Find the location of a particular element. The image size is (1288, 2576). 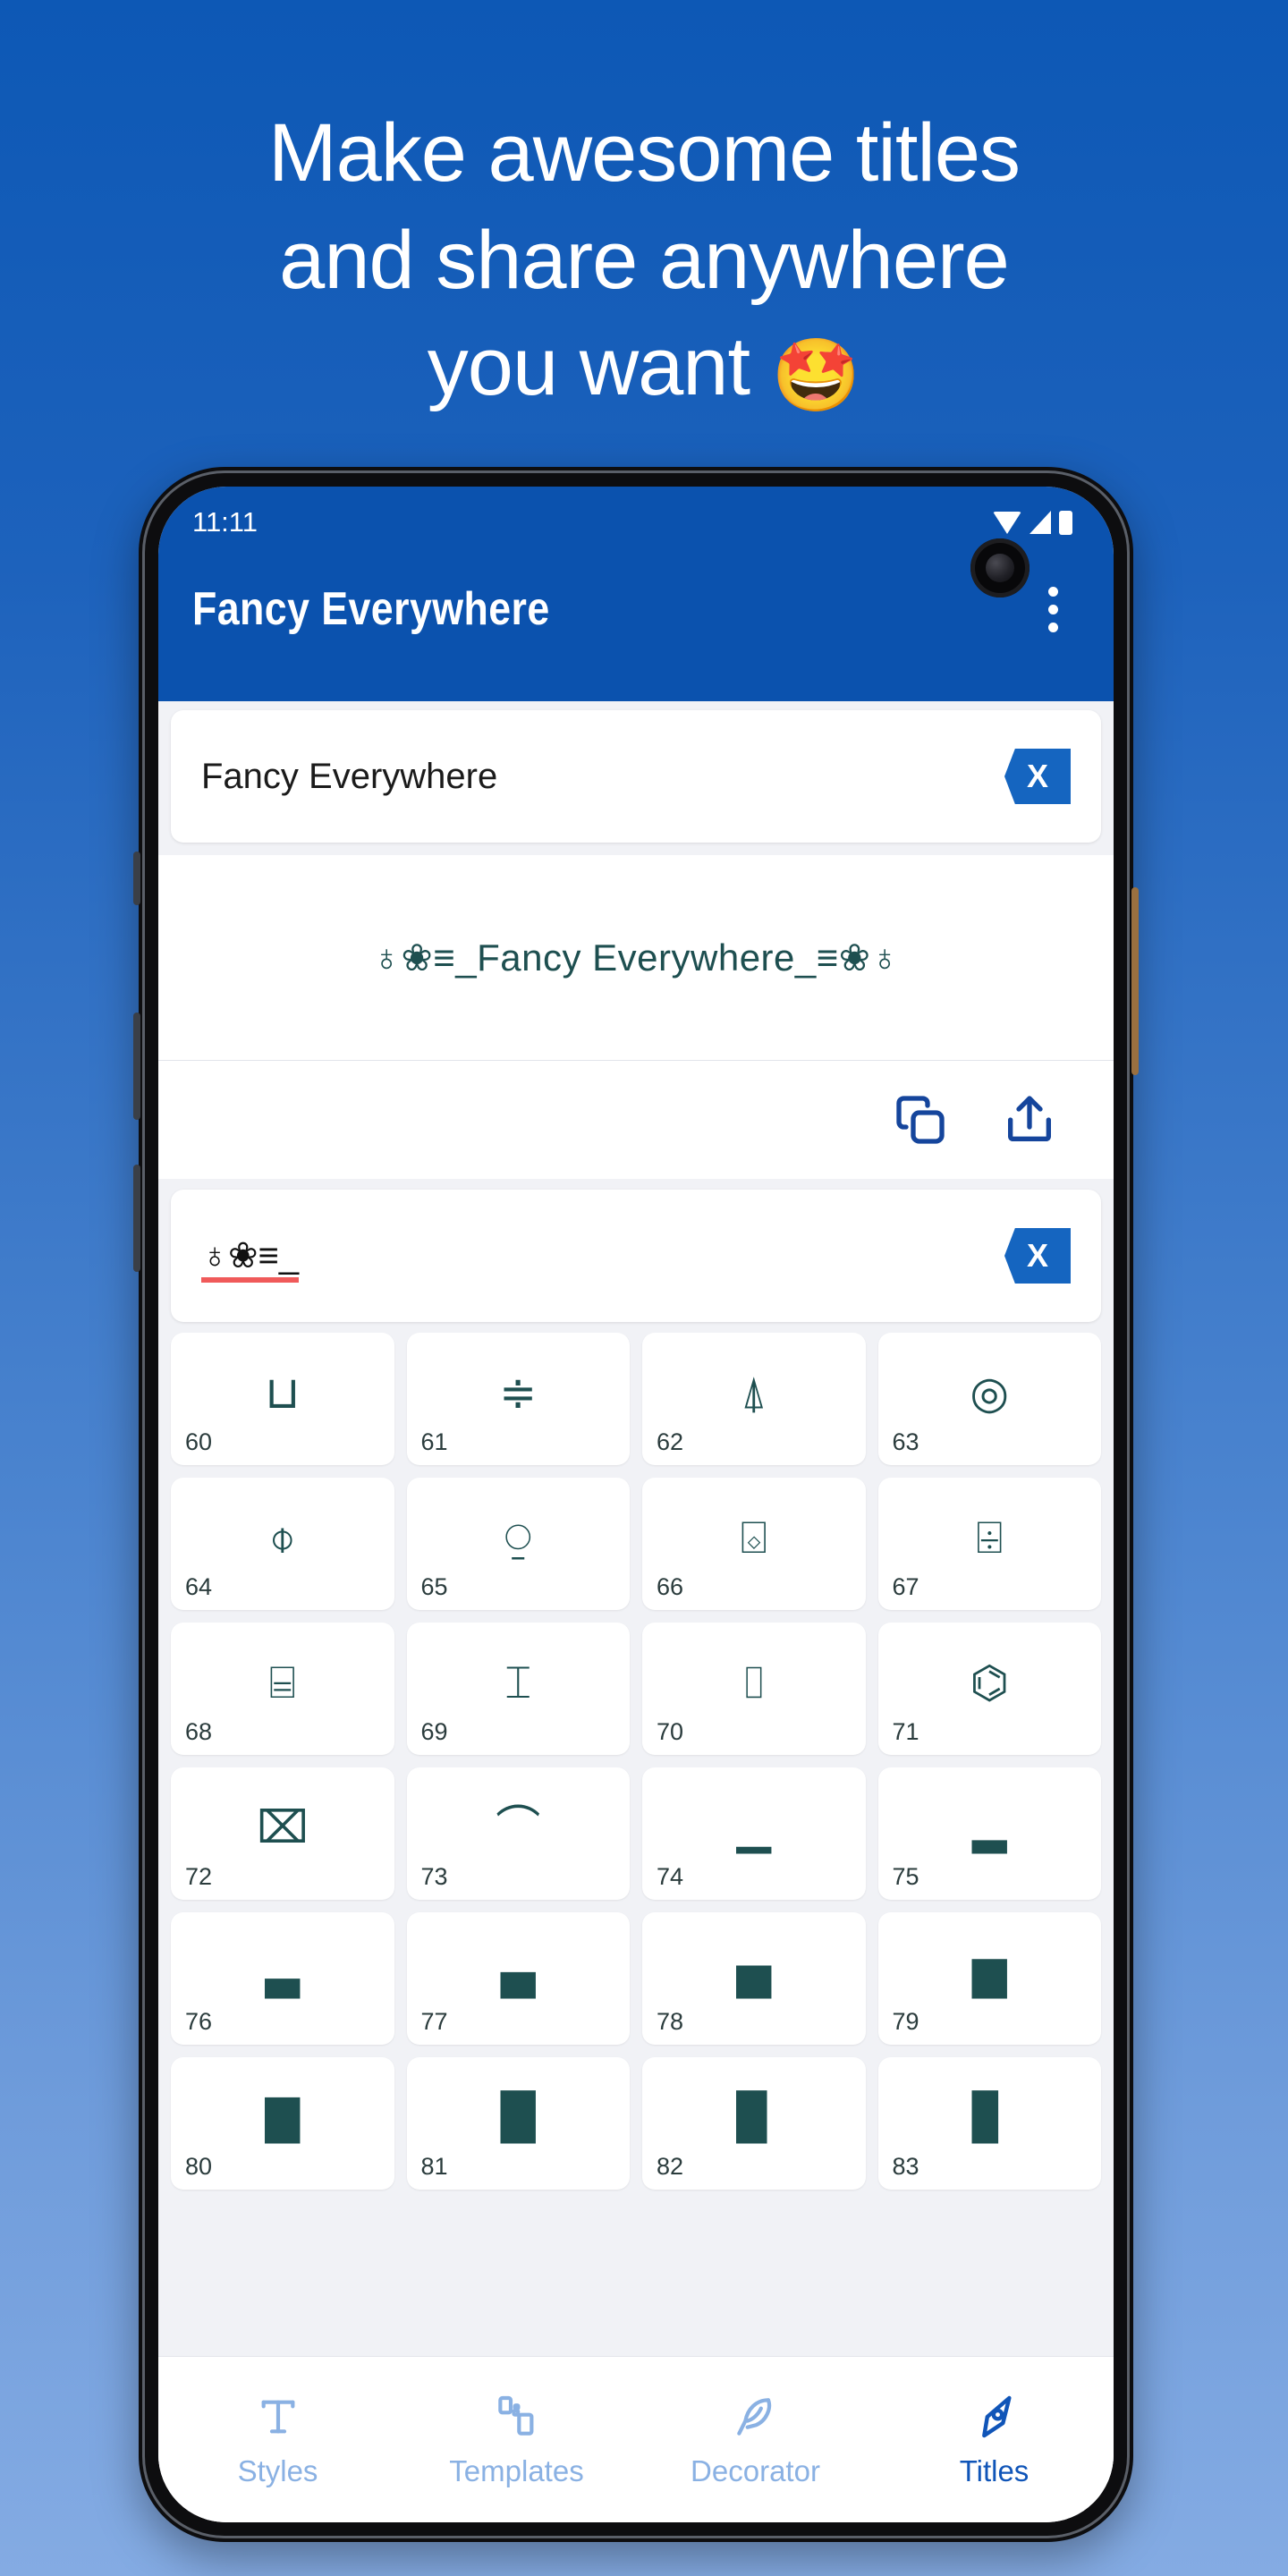

clear-decorator-button: X is located at coordinates (1037, 1256).